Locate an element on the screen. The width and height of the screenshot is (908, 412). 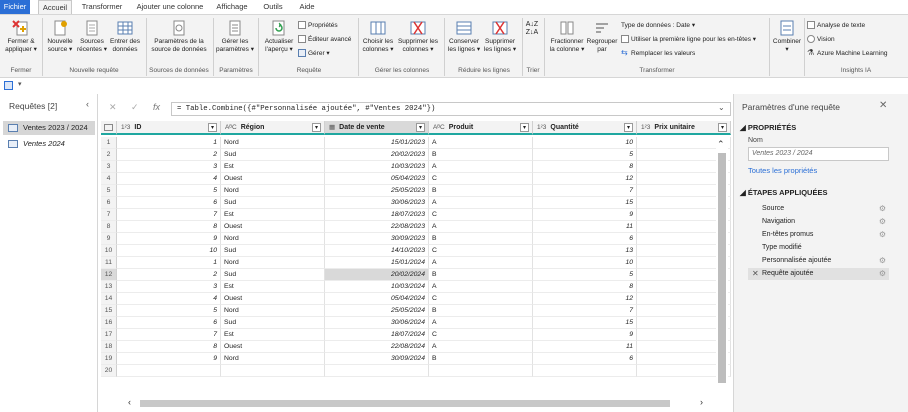
remove-rows-button: Supprimer les lignes ▾ is located at coordinates (500, 36).